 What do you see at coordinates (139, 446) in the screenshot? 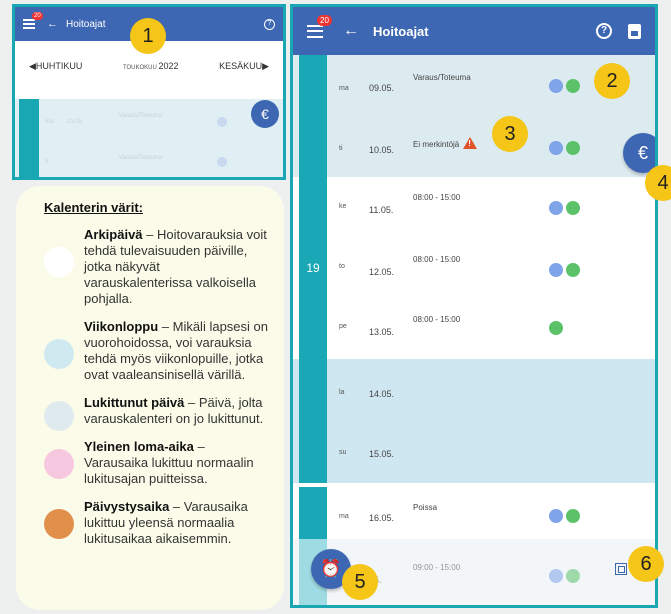
I see `legend-item-name: Yleinen loma-aika` at bounding box center [139, 446].